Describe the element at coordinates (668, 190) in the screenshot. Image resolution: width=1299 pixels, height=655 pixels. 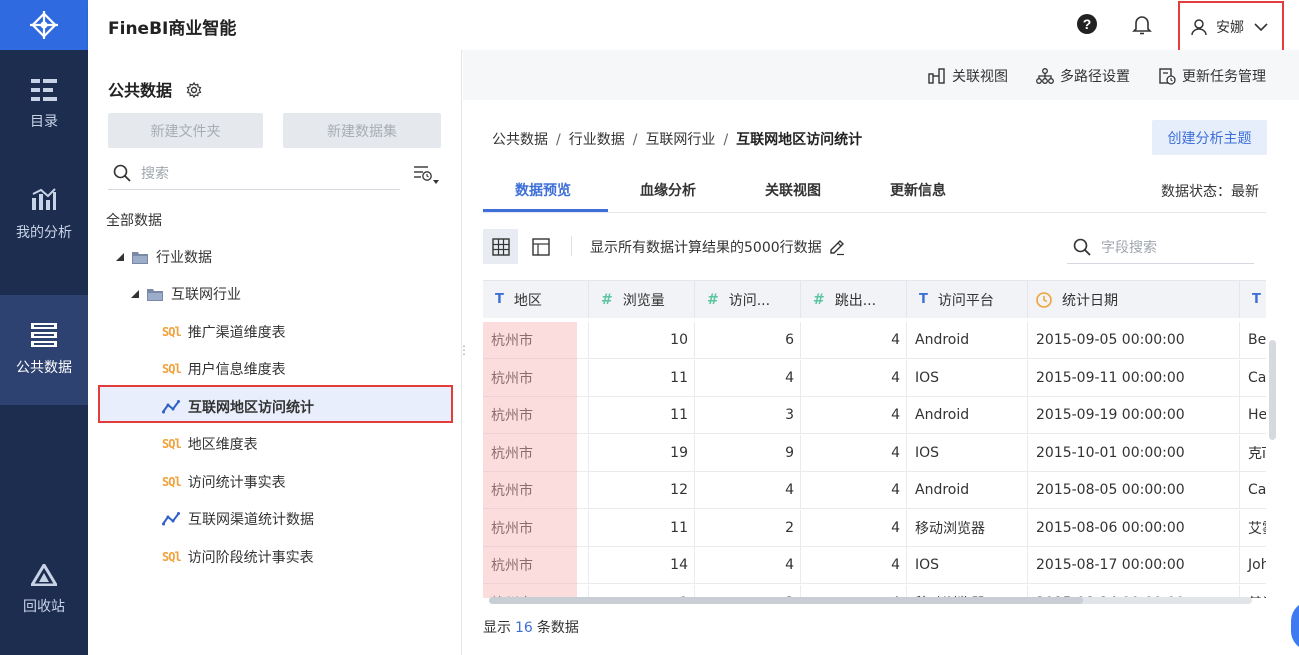
I see `tab-lineage: 血缘分析` at that location.